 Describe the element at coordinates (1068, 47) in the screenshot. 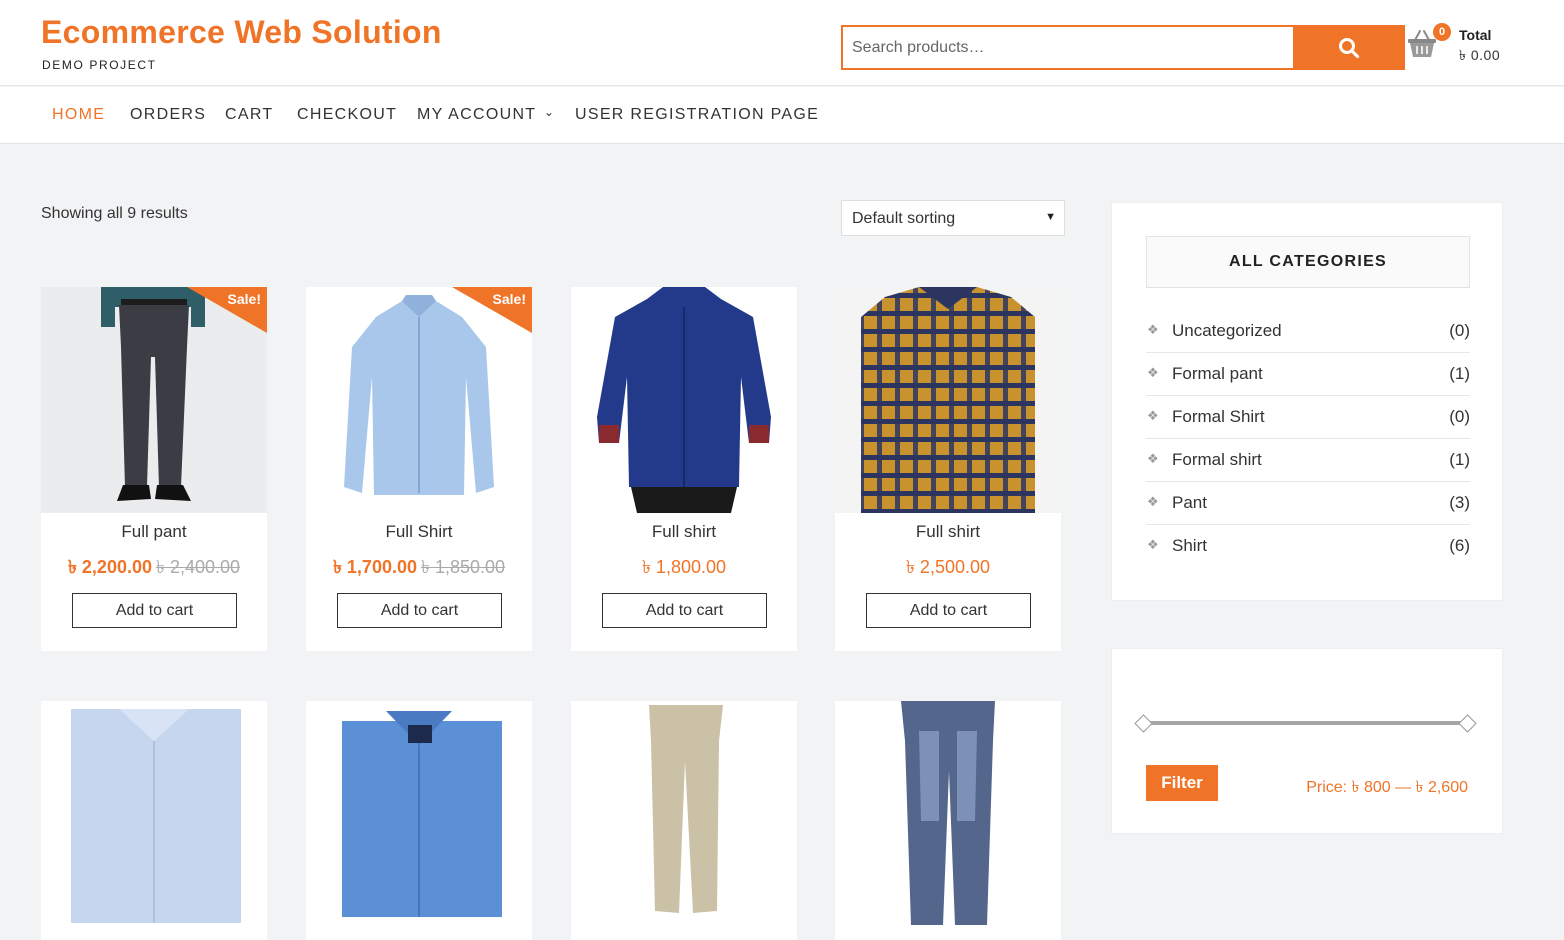

I see `search-input` at that location.